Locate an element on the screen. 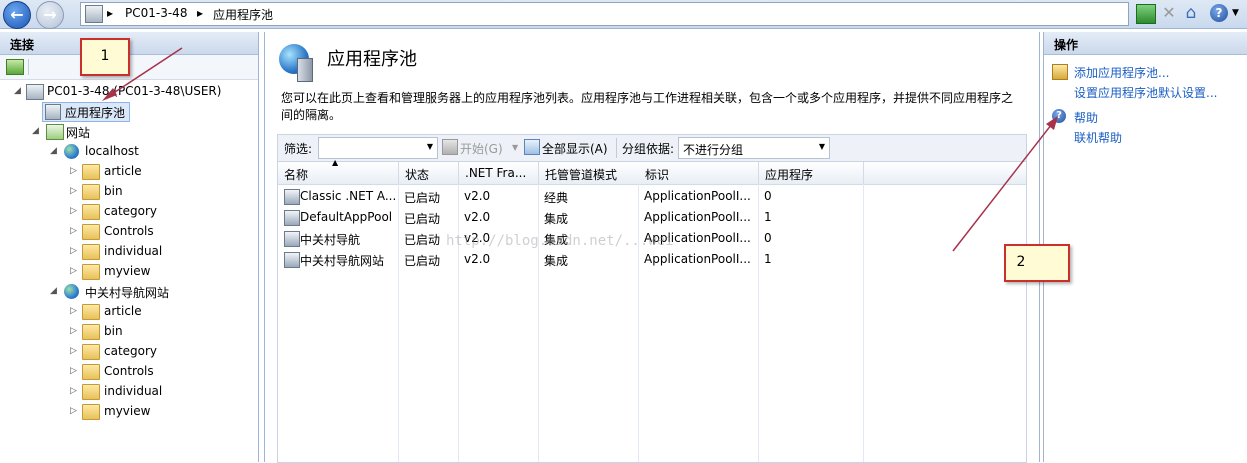  callout-2: 2 is located at coordinates (1037, 263).